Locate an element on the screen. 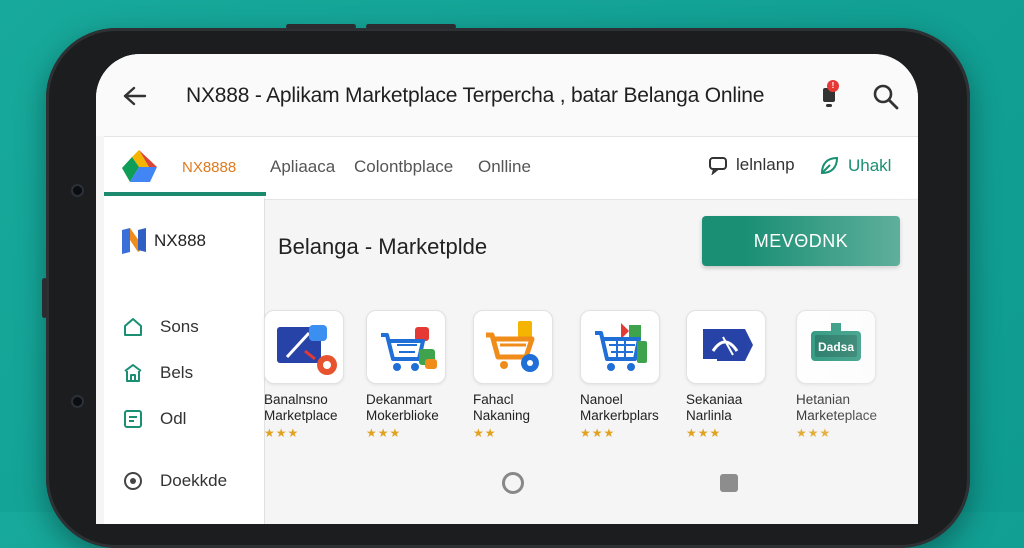 This screenshot has width=1024, height=548. brand-logo-icon is located at coordinates (134, 241).